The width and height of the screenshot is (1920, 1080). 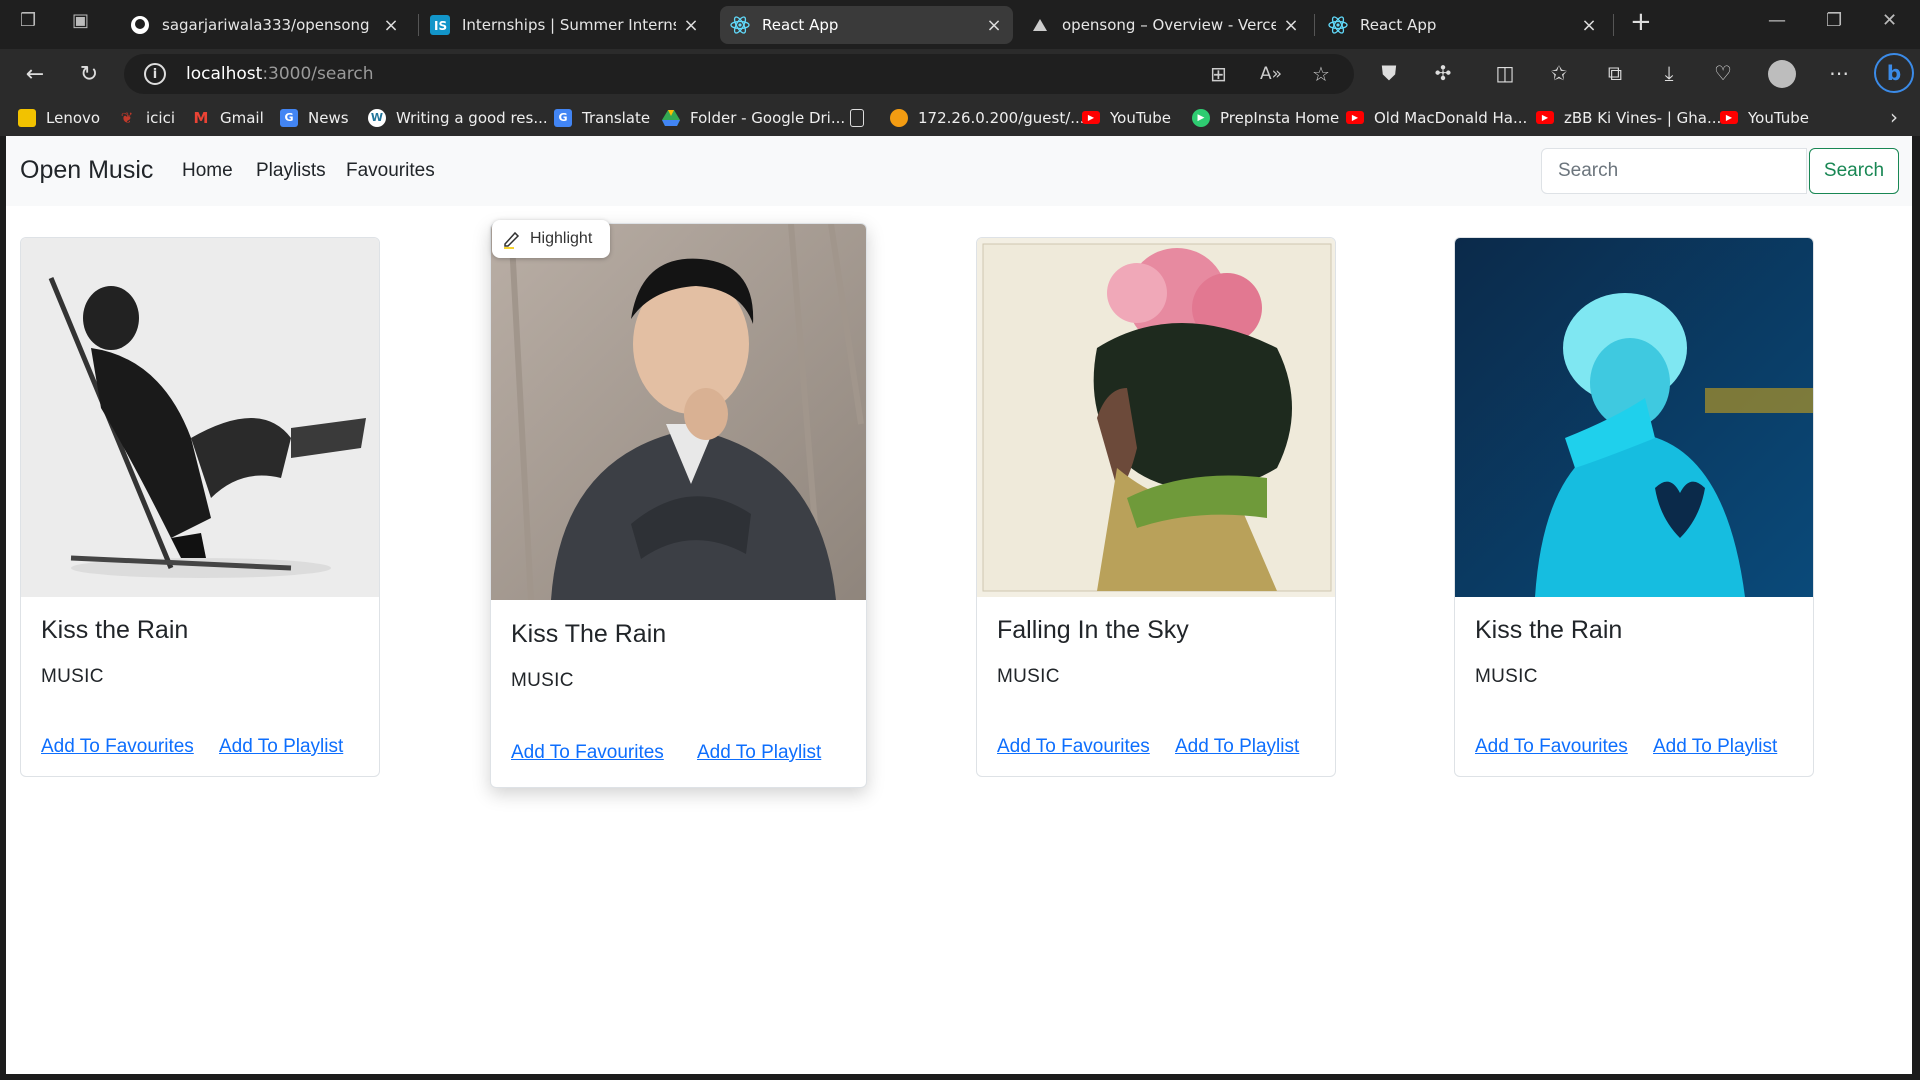 What do you see at coordinates (1634, 417) in the screenshot?
I see `album-art-cyan-portrait` at bounding box center [1634, 417].